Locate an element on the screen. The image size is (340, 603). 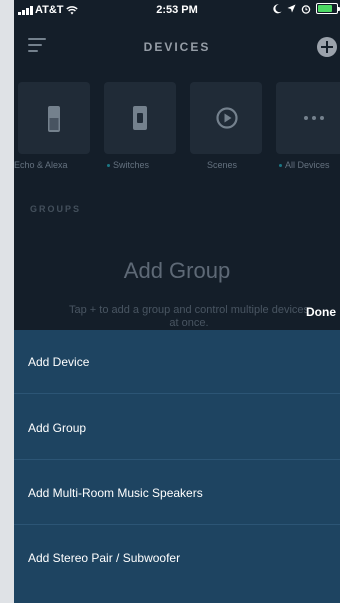
tile-labels: Echo & Alexa Switches Scenes All Devices is located at coordinates (170, 167).